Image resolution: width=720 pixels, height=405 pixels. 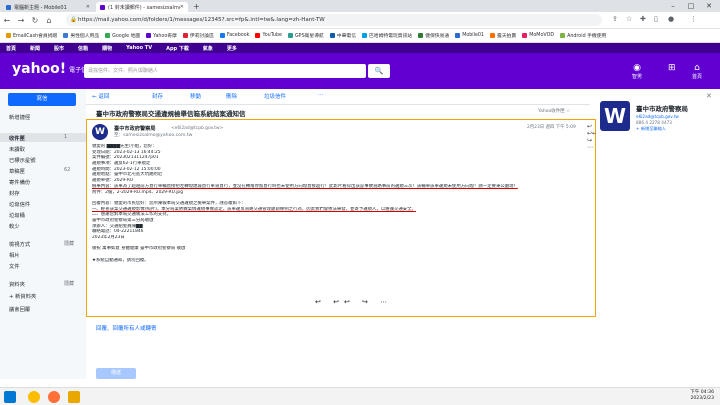 What do you see at coordinates (387, 35) in the screenshot?
I see `bookmark-item: 巴哈姆特電玩資訊站` at bounding box center [387, 35].